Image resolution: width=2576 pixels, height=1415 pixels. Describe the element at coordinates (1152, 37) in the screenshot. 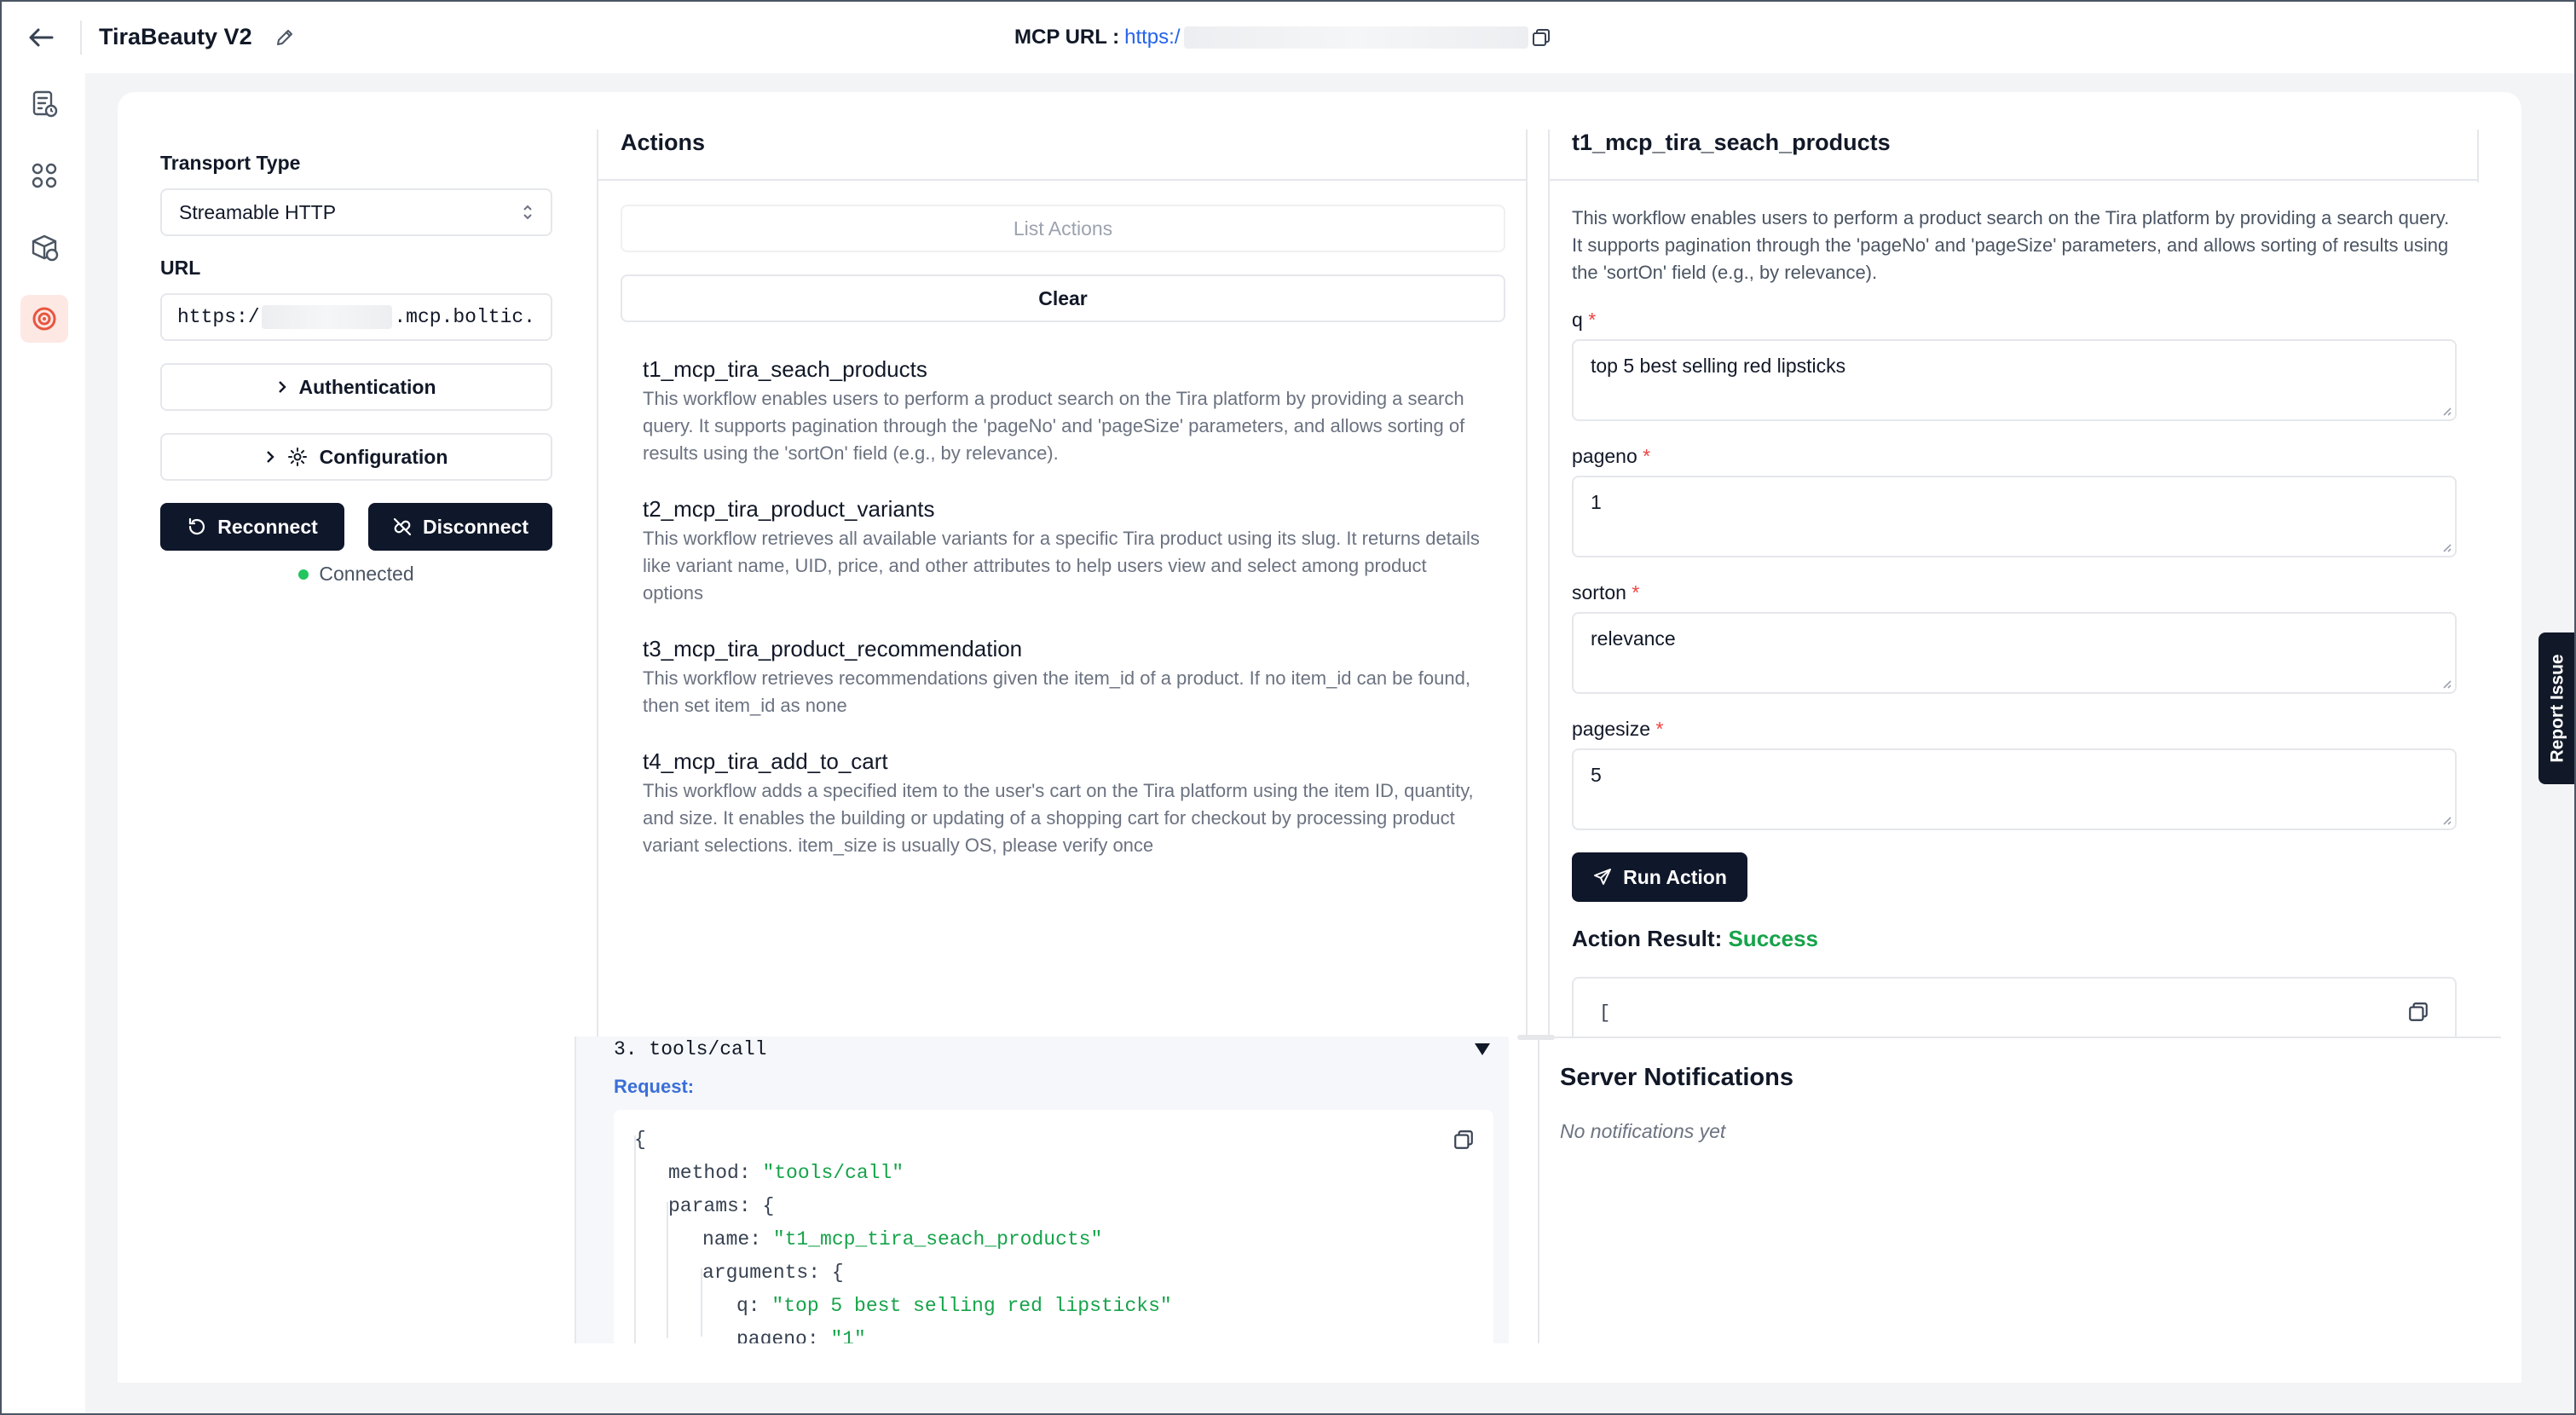

I see `mcp-url-prefix: https:/` at that location.